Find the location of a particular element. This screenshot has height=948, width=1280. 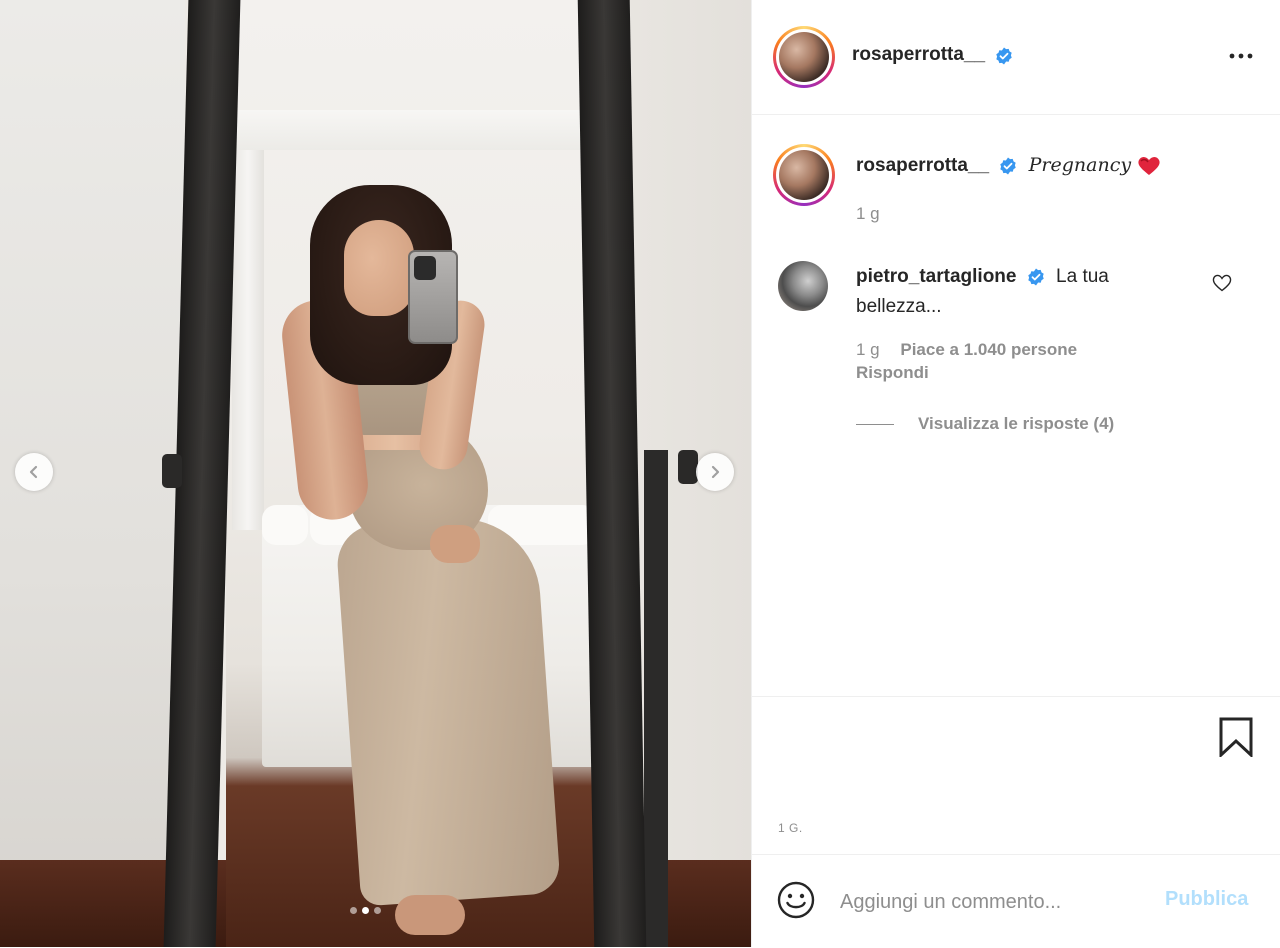

more-options-icon is located at coordinates (1241, 56).